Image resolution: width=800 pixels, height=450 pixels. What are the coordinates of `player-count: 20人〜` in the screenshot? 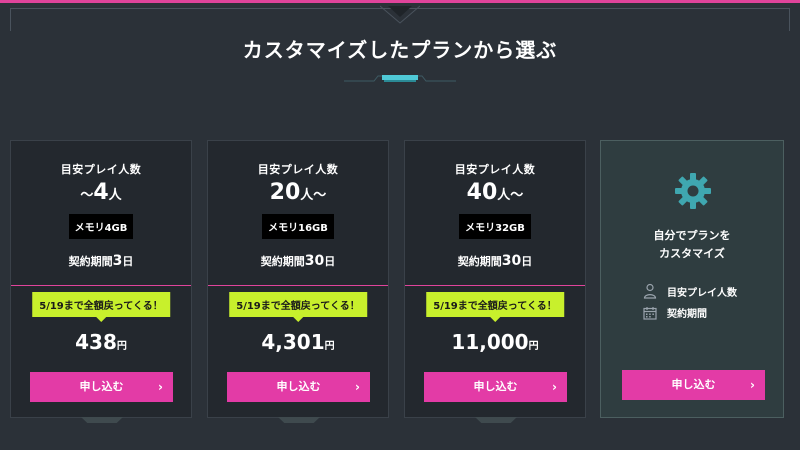 It's located at (298, 192).